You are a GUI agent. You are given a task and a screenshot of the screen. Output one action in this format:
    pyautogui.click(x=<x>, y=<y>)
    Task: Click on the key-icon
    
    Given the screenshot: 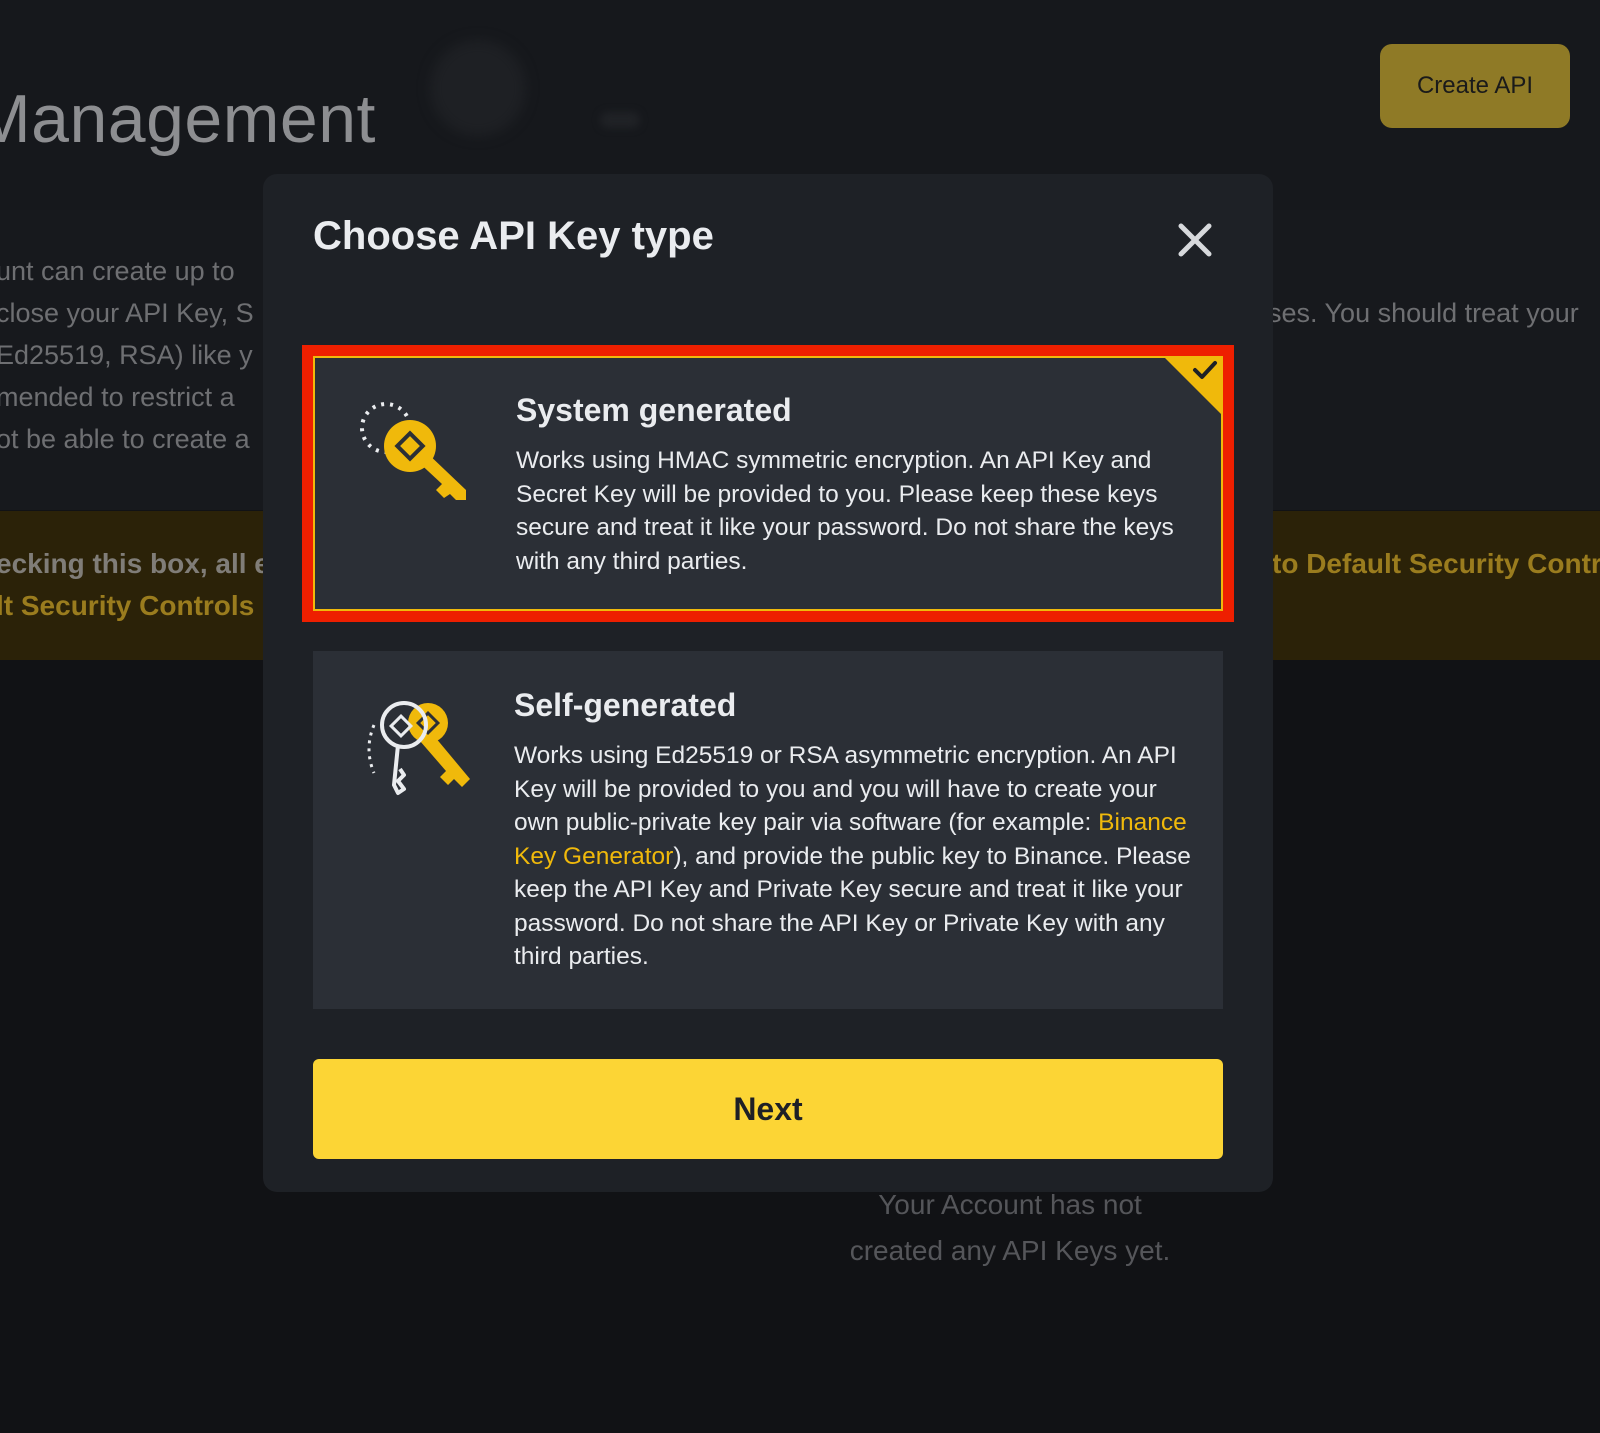 What is the action you would take?
    pyautogui.click(x=413, y=451)
    